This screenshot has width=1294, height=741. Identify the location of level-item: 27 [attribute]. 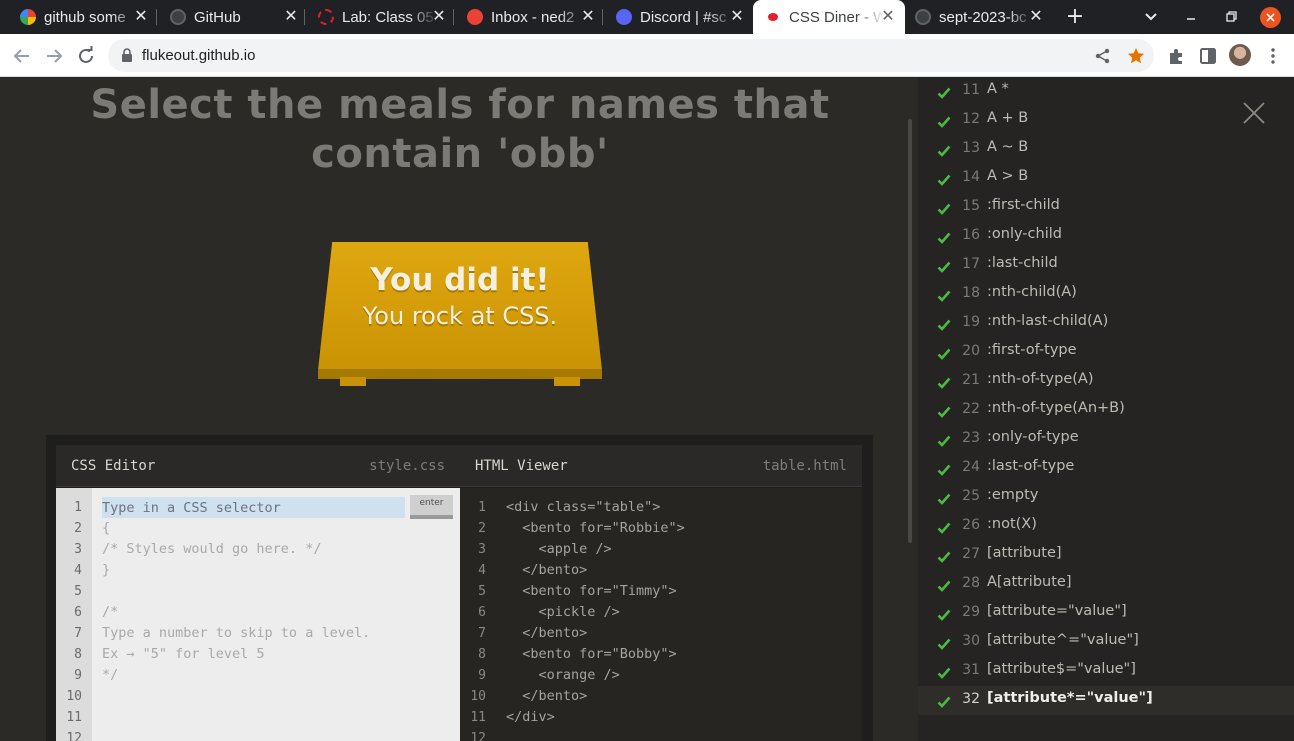
(1106, 555).